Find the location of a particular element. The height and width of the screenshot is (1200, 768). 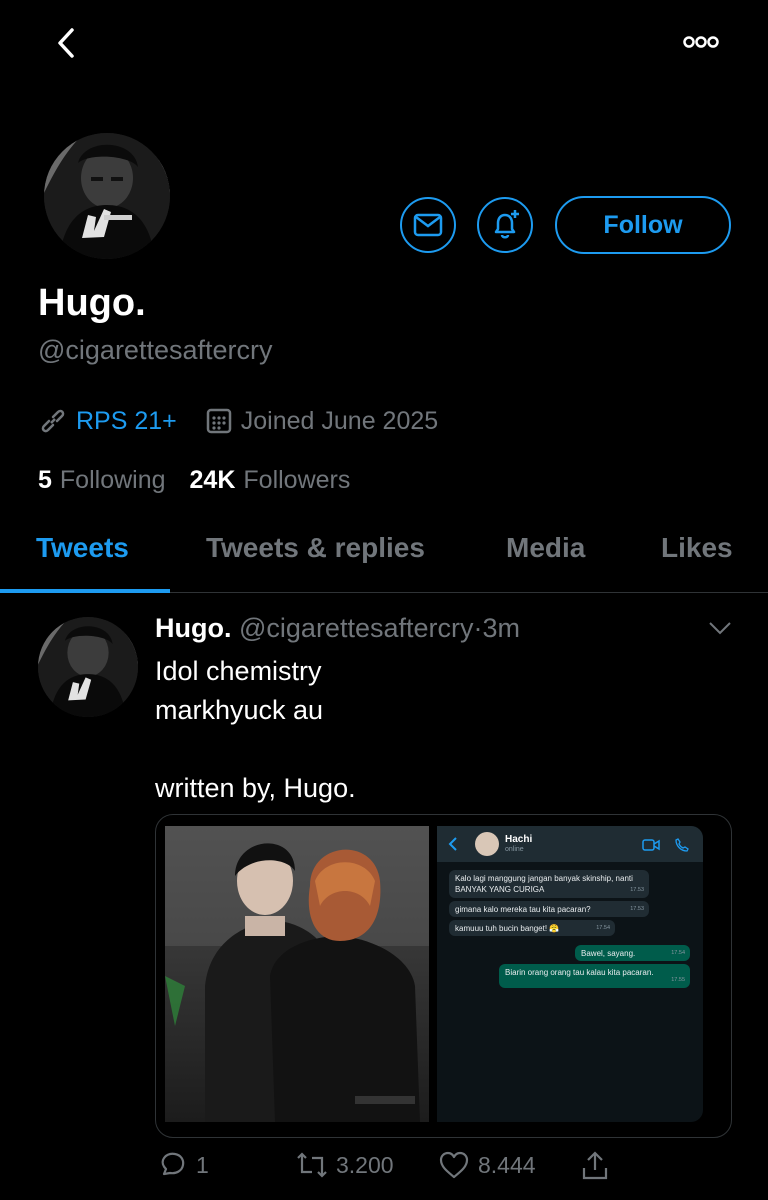

bell-plus-icon is located at coordinates (506, 224).